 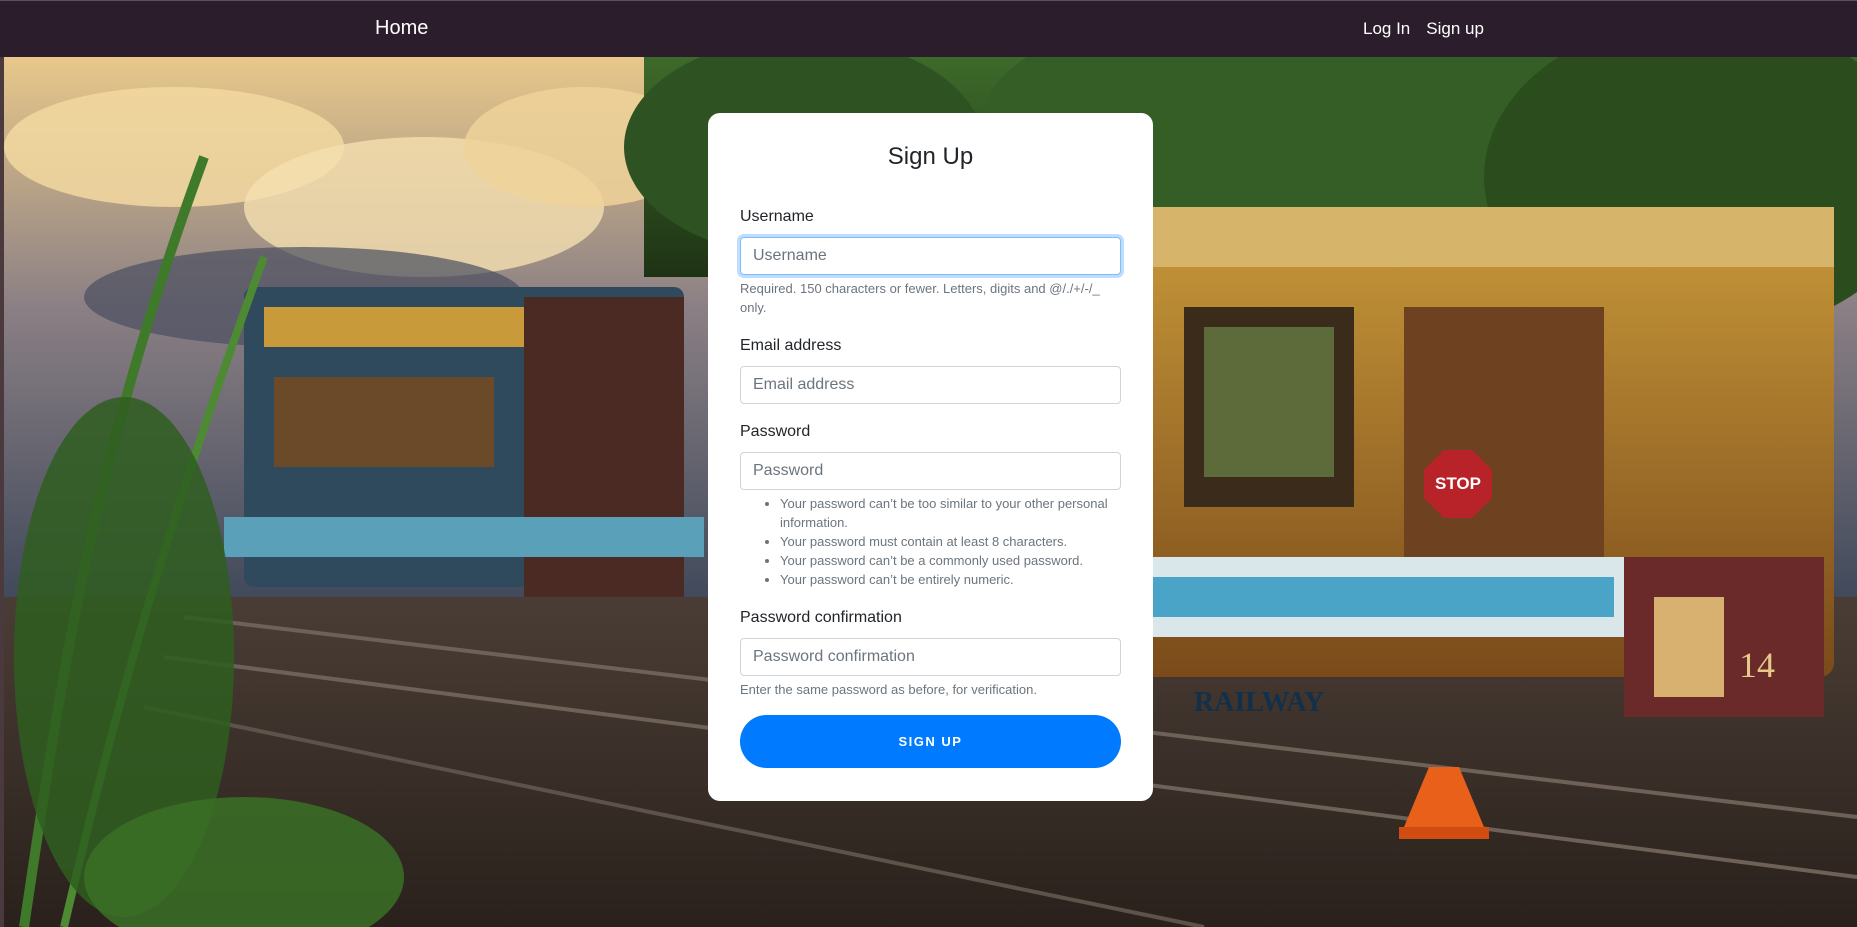 What do you see at coordinates (928, 28) in the screenshot?
I see `navbar: Home Log In Sign up` at bounding box center [928, 28].